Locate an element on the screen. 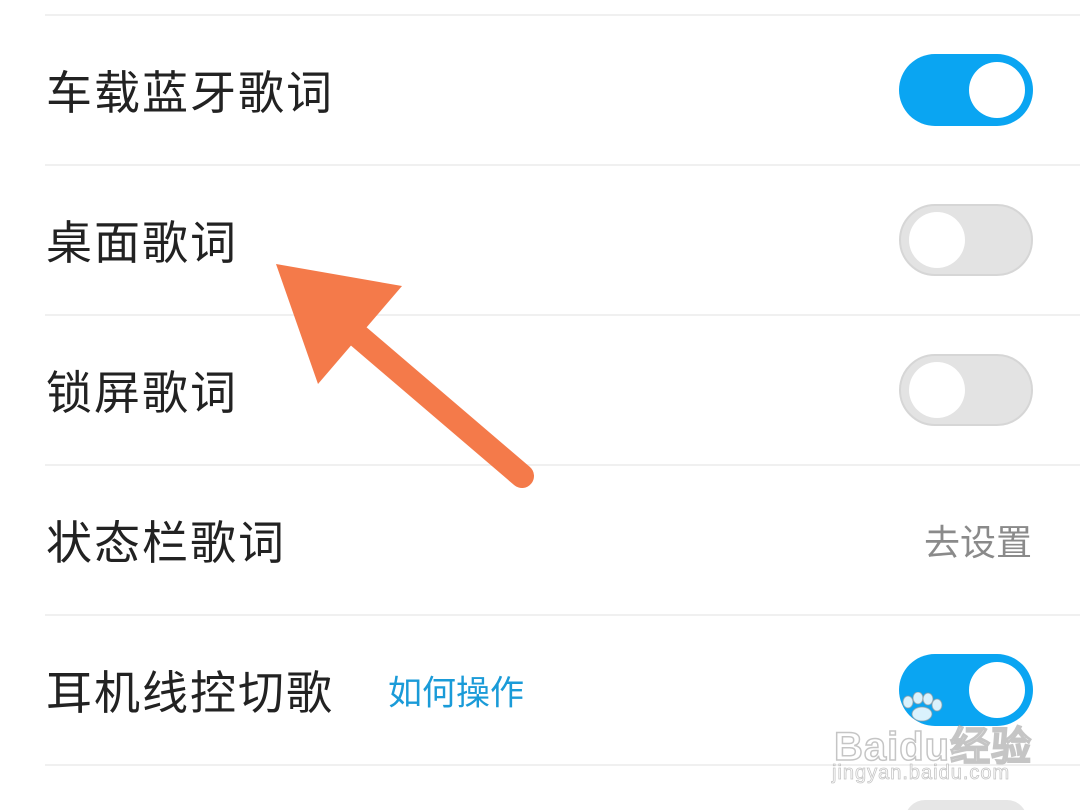 The image size is (1080, 810). desktop-lyrics-toggle is located at coordinates (966, 240).